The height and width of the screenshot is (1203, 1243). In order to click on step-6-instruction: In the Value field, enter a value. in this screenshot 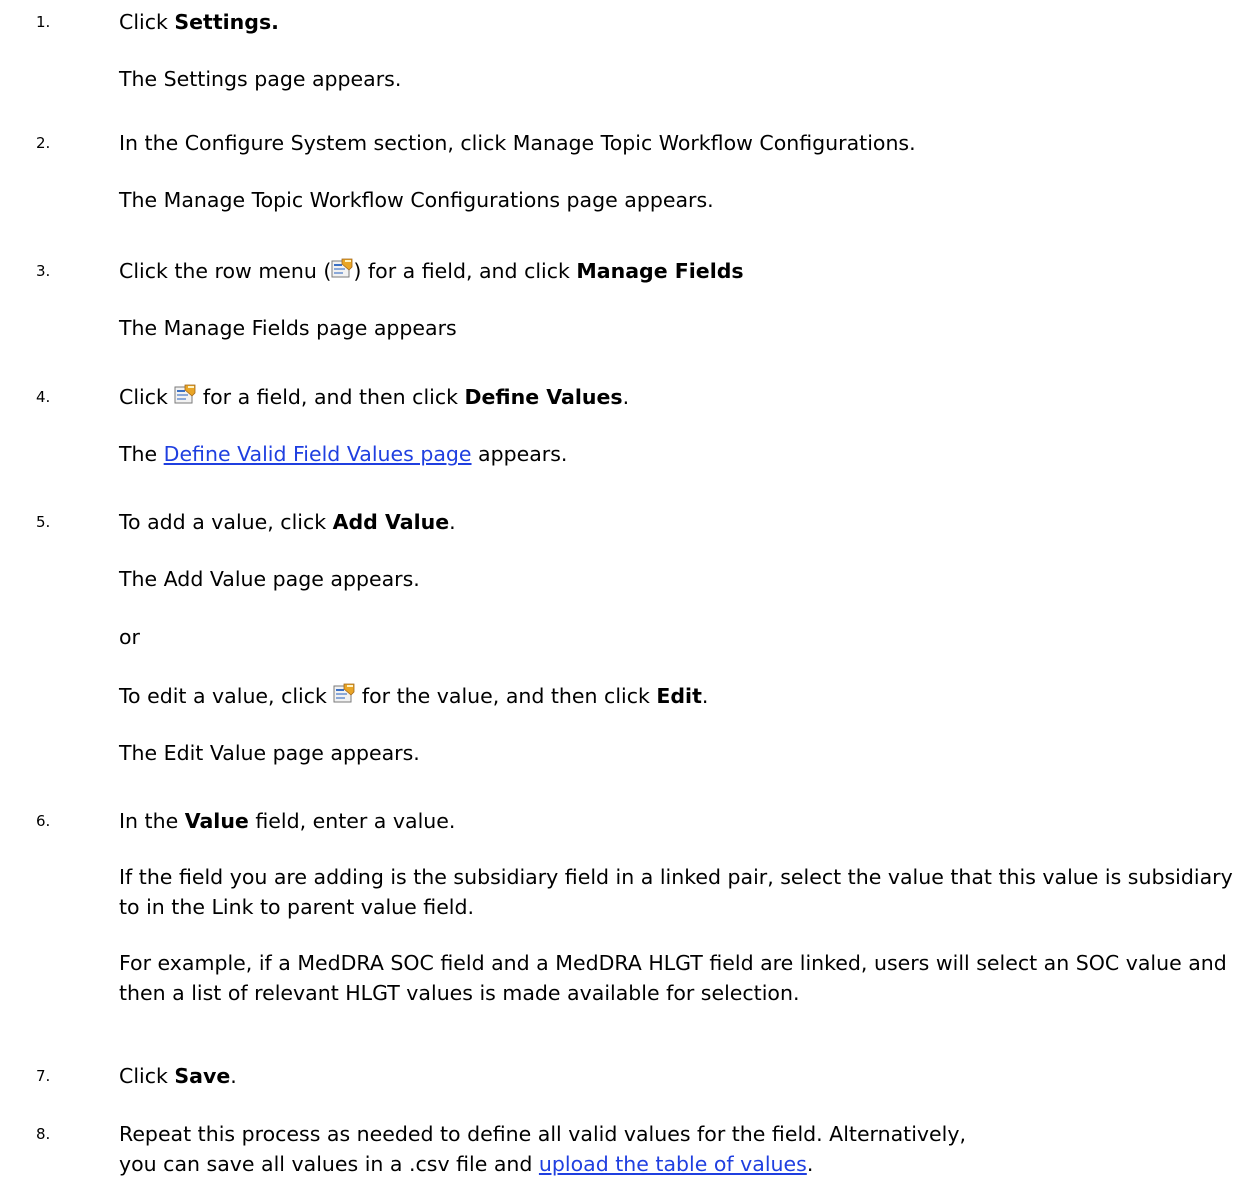, I will do `click(287, 821)`.